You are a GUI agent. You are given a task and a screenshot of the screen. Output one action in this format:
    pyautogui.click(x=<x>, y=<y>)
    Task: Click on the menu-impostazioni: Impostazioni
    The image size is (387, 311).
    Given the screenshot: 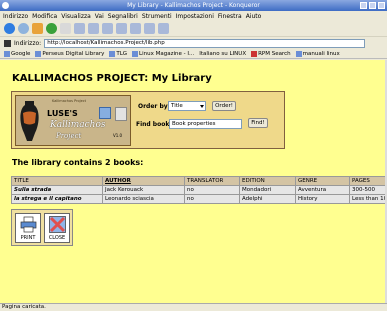 What is the action you would take?
    pyautogui.click(x=195, y=16)
    